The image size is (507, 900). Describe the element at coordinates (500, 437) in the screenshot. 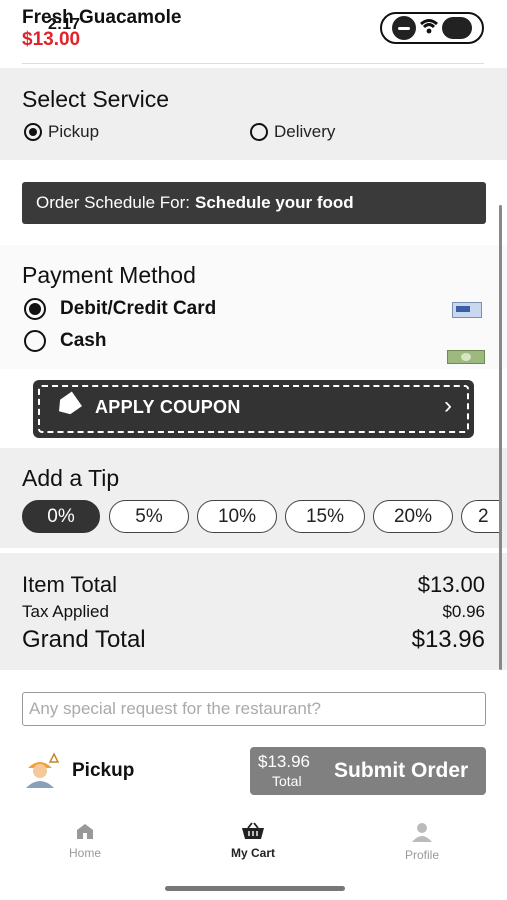

I see `scrollbar` at that location.